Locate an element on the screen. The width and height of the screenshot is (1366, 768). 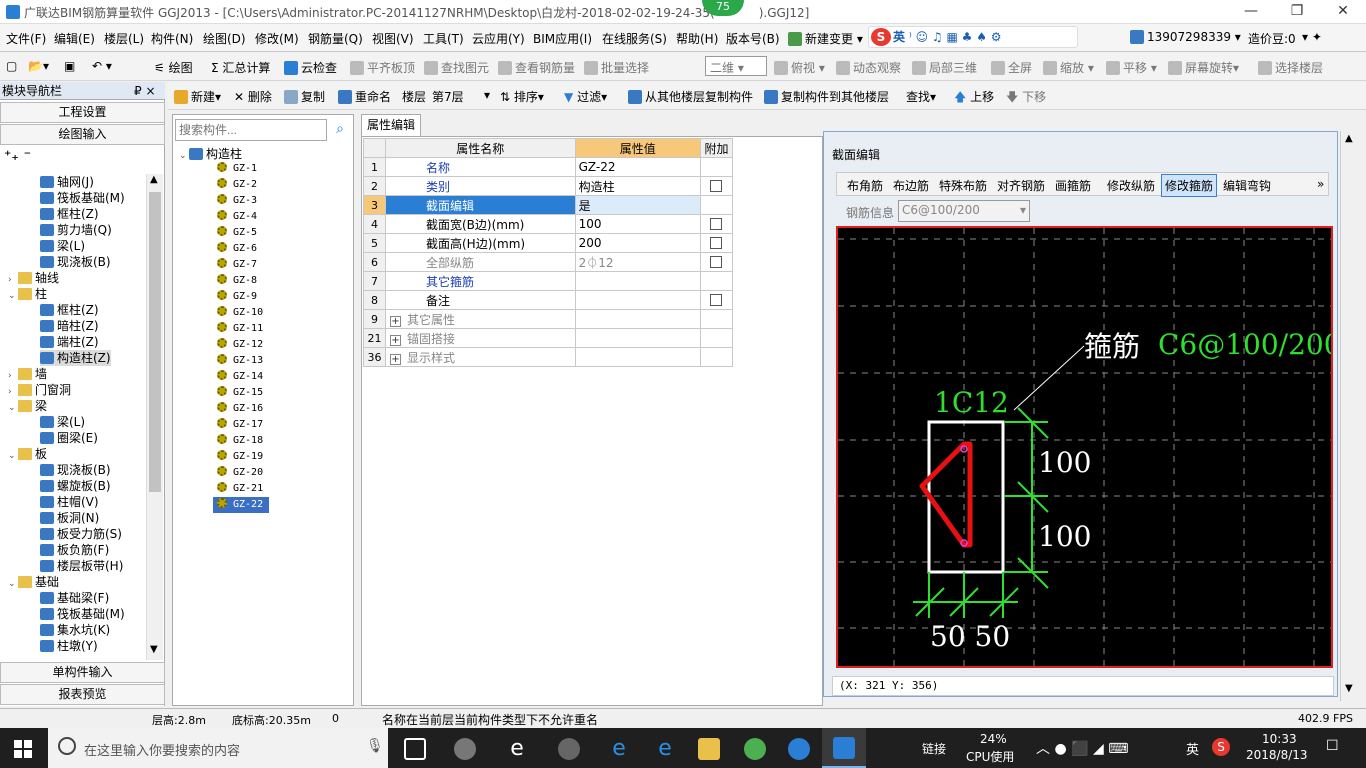
component-root: ⌄ 构造柱 is located at coordinates (210, 153).